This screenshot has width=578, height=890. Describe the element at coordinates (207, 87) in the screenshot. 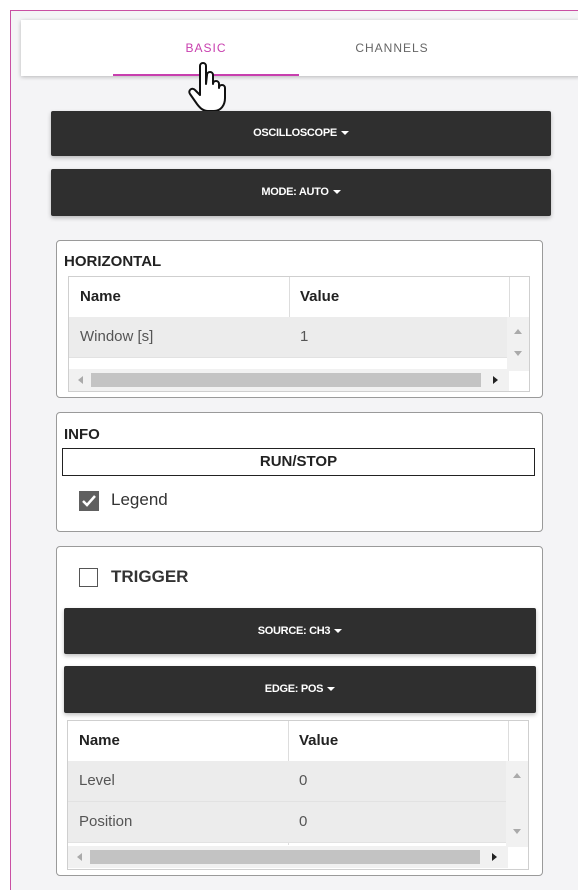

I see `hand-cursor-icon` at that location.